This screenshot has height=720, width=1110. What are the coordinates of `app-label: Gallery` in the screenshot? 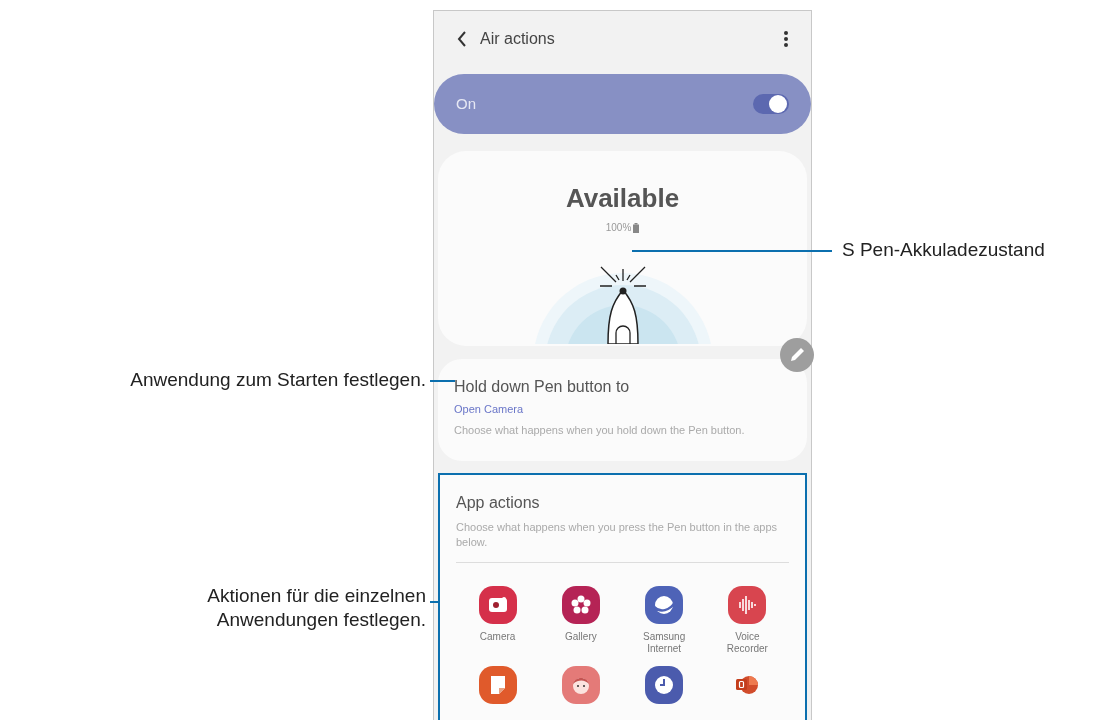 It's located at (581, 637).